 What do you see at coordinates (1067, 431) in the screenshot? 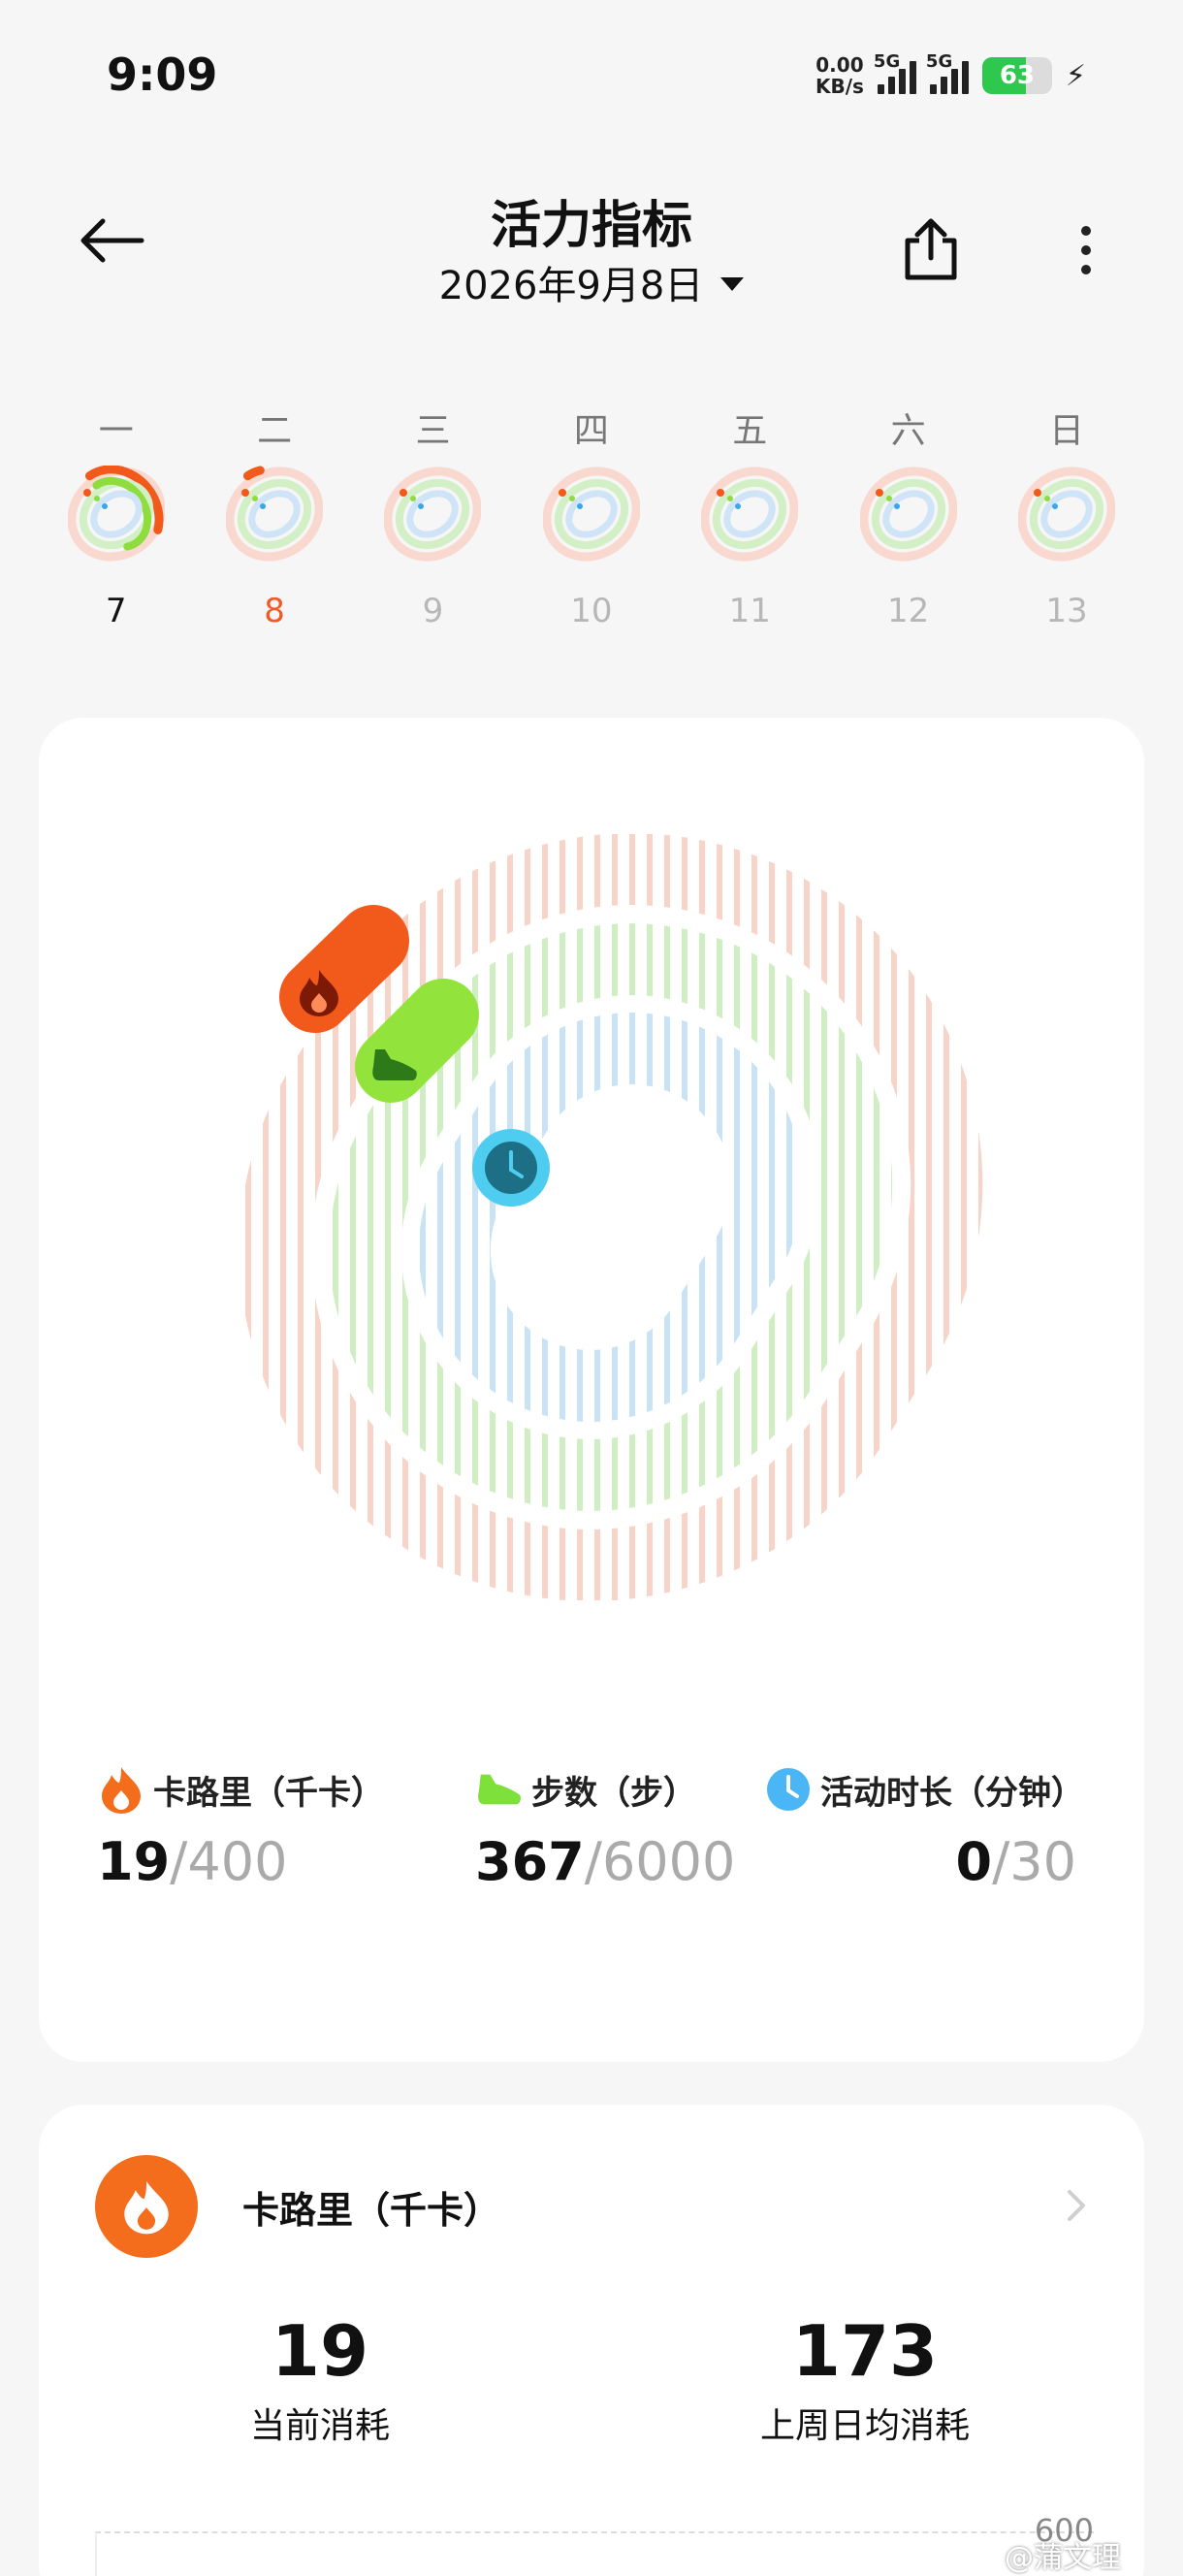
I see `day-label: 日` at bounding box center [1067, 431].